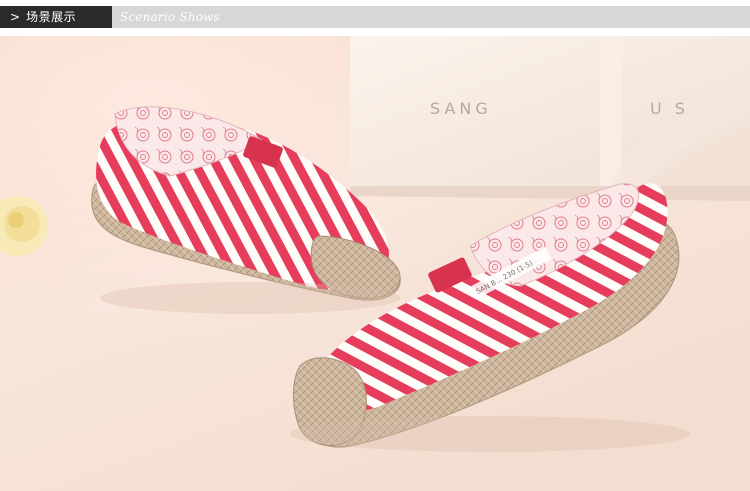 The height and width of the screenshot is (491, 750). I want to click on chevron-right-icon: >, so click(15, 17).